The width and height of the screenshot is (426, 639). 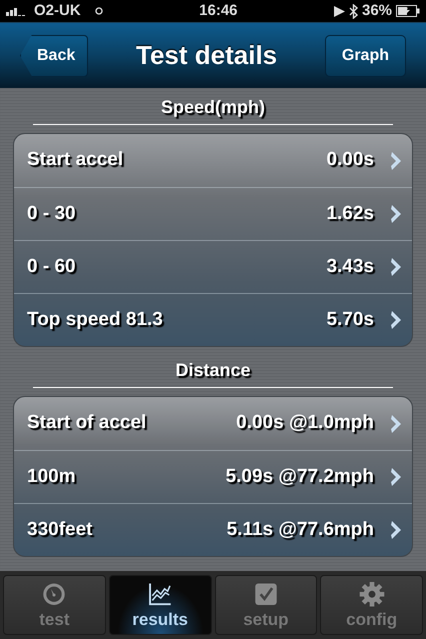 I want to click on tab-label: test, so click(x=54, y=619).